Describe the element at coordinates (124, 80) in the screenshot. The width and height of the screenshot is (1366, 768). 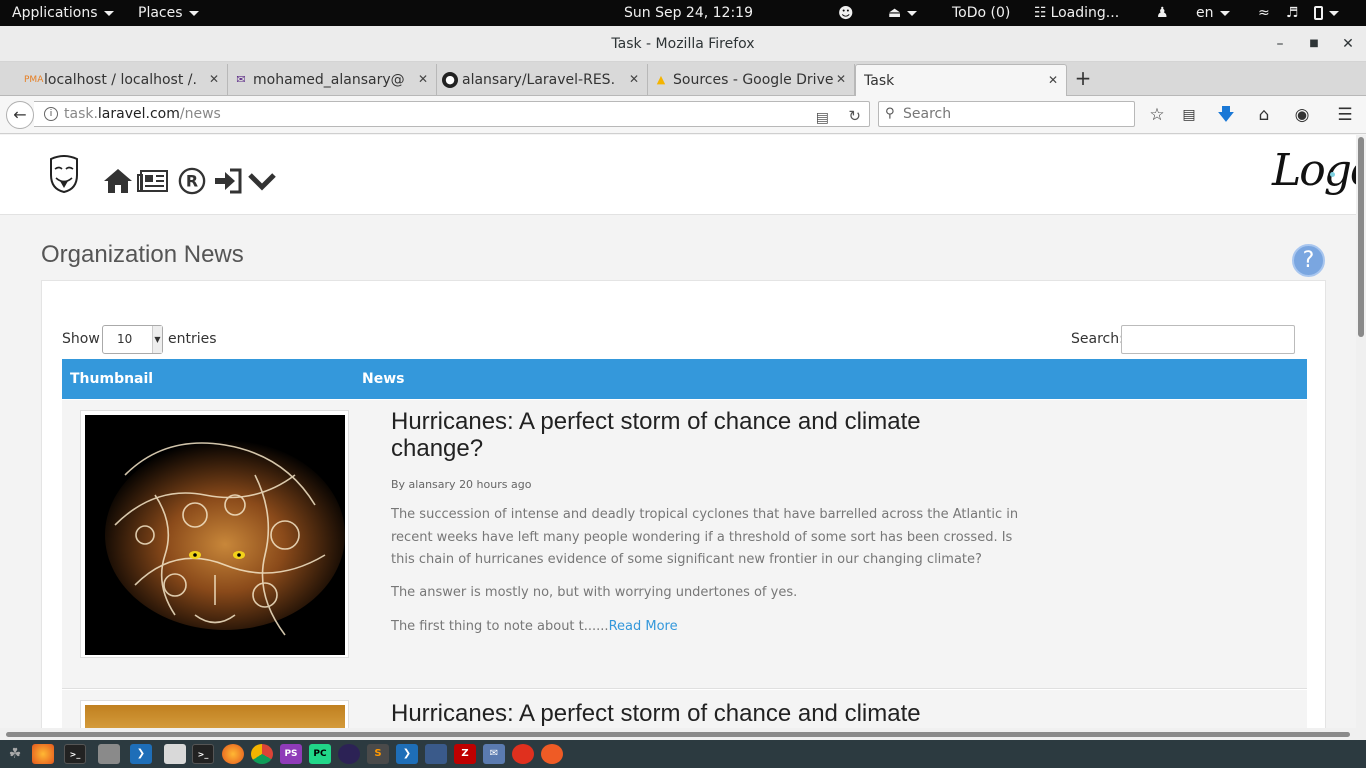
I see `tab-phpmyadmin: PMA localhost / localhost /... ✕` at that location.